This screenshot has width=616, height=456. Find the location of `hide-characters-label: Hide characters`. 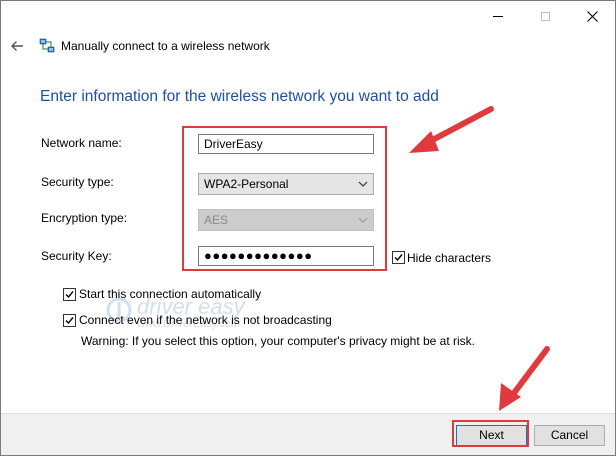

hide-characters-label: Hide characters is located at coordinates (449, 258).